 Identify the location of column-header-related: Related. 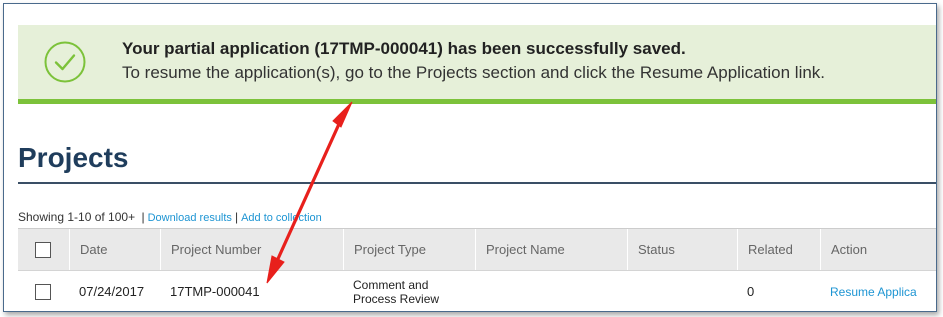
(778, 249).